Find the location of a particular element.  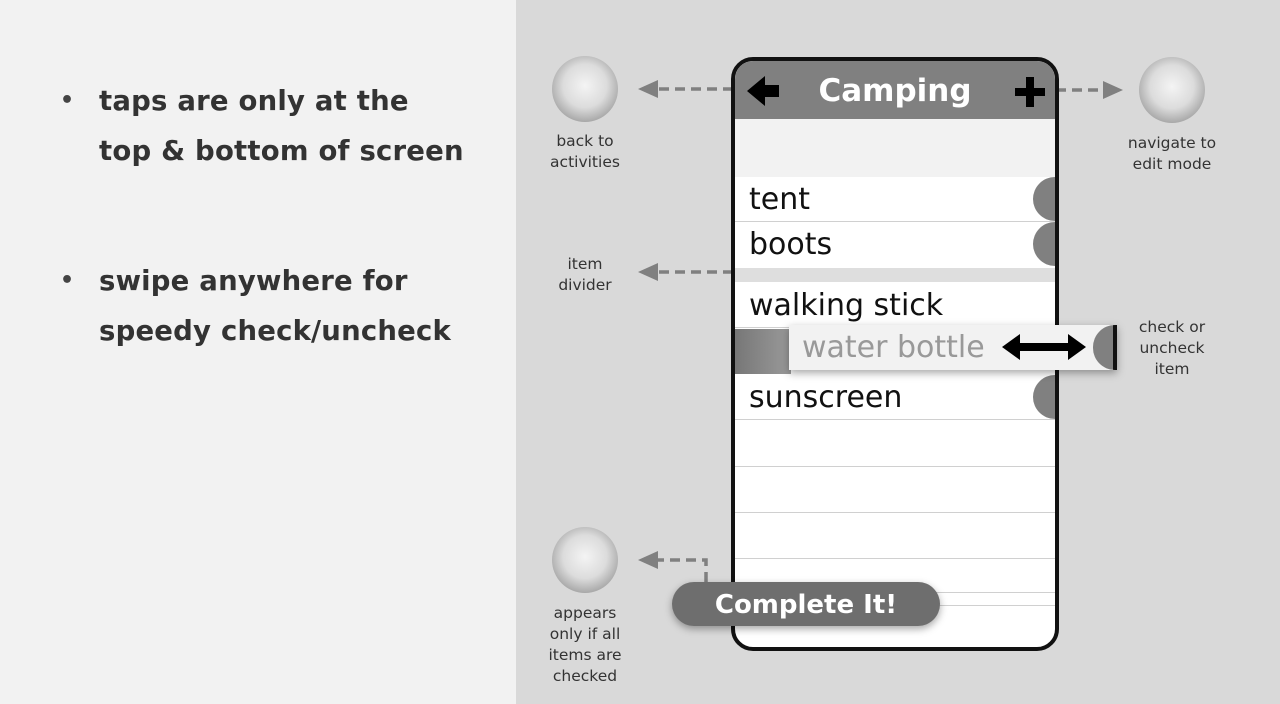

item-label: boots is located at coordinates (791, 244).